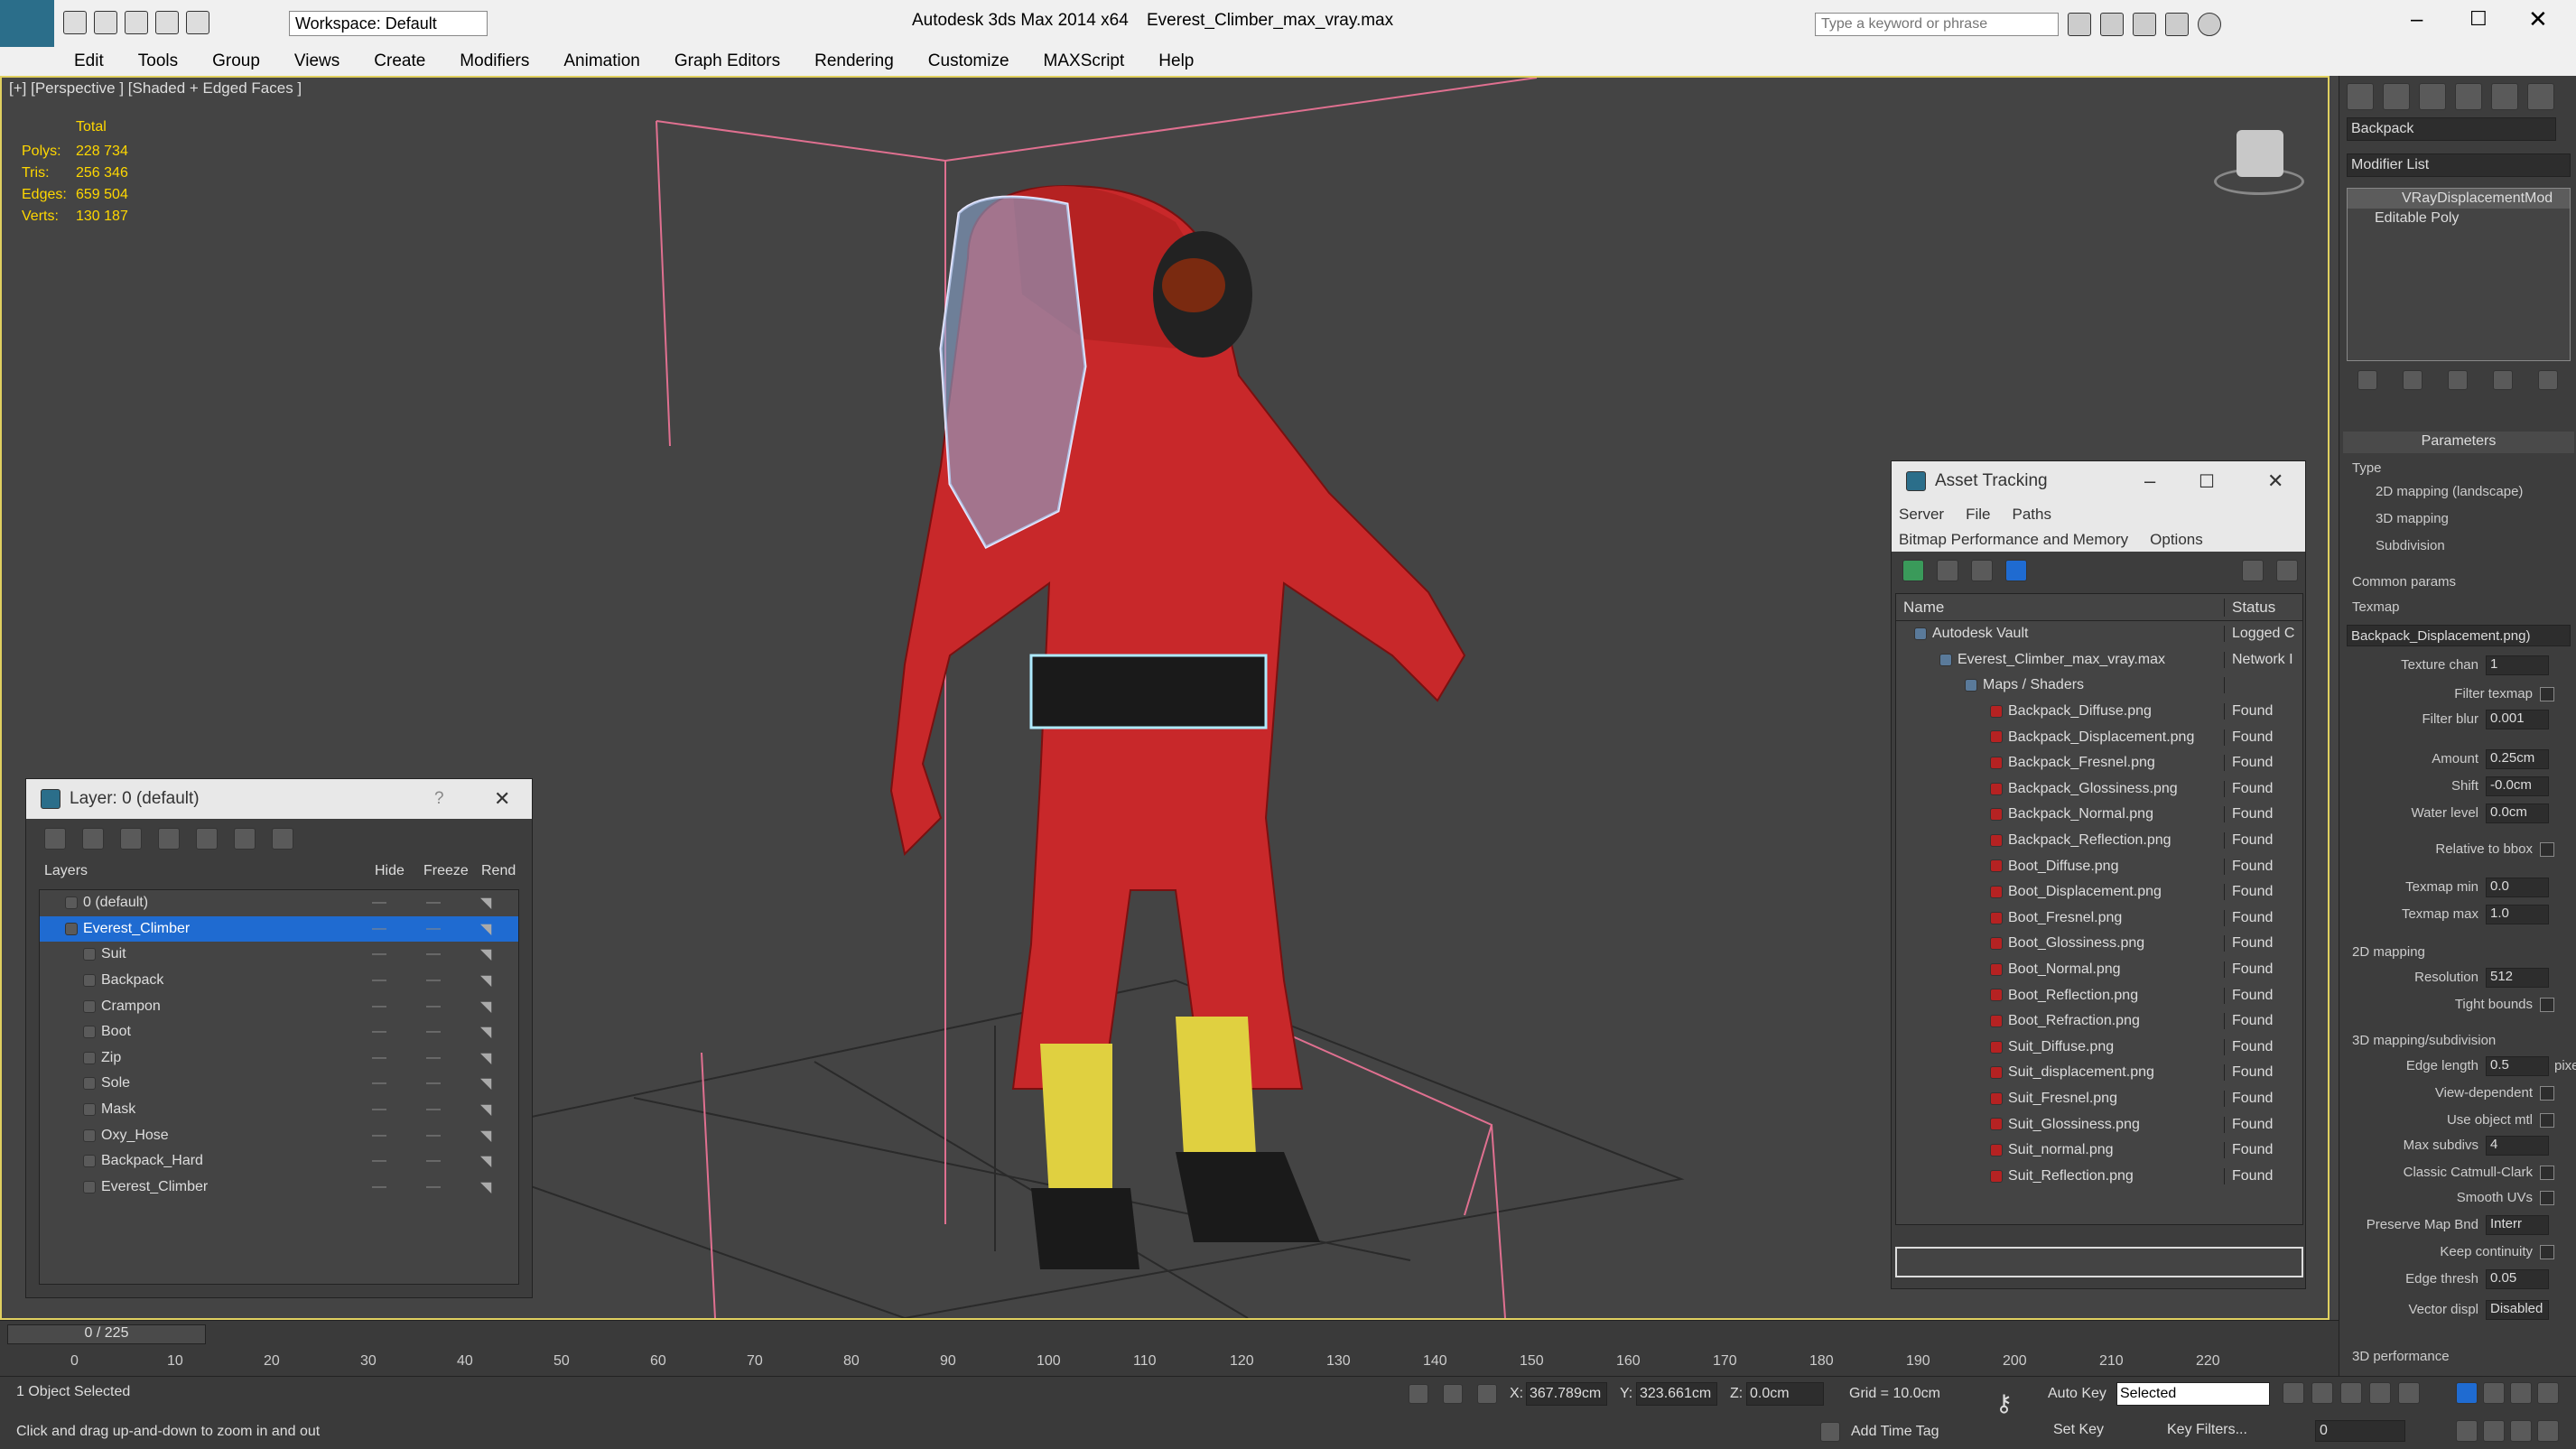 The width and height of the screenshot is (2576, 1449). Describe the element at coordinates (2451, 129) in the screenshot. I see `object-name-field: Backpack` at that location.